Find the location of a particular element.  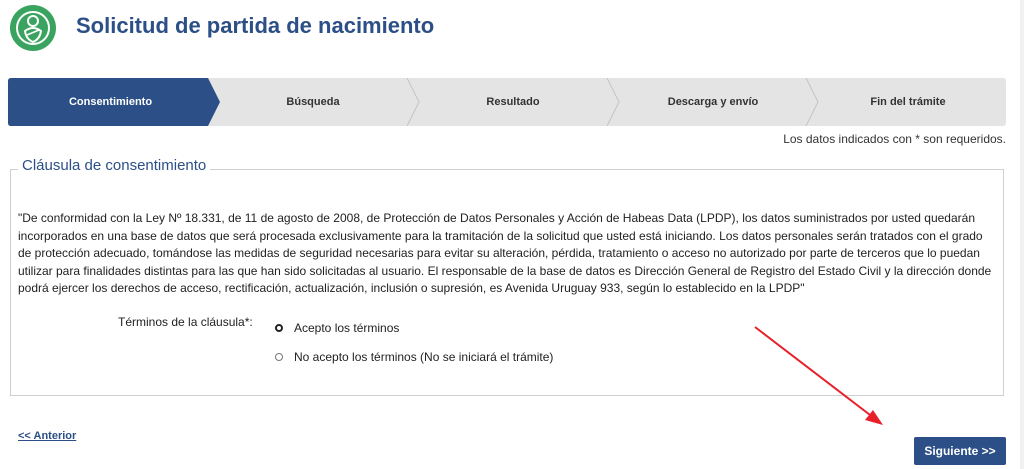

accept-terms-option: Acepto los términos is located at coordinates (337, 328).